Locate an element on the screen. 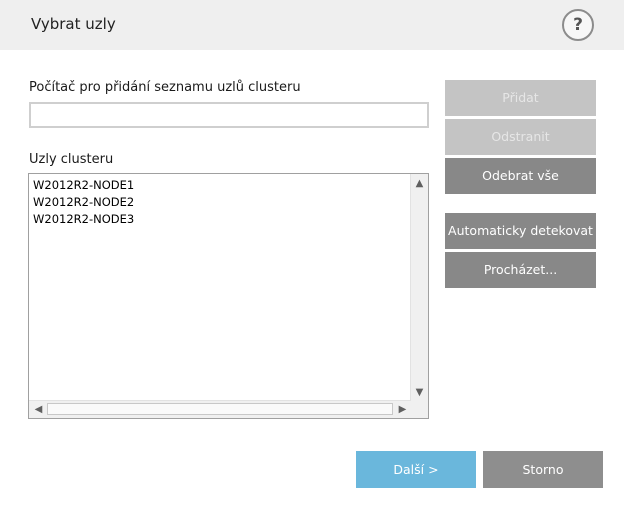 This screenshot has height=511, width=624. horizontal-scroll-thumb is located at coordinates (220, 409).